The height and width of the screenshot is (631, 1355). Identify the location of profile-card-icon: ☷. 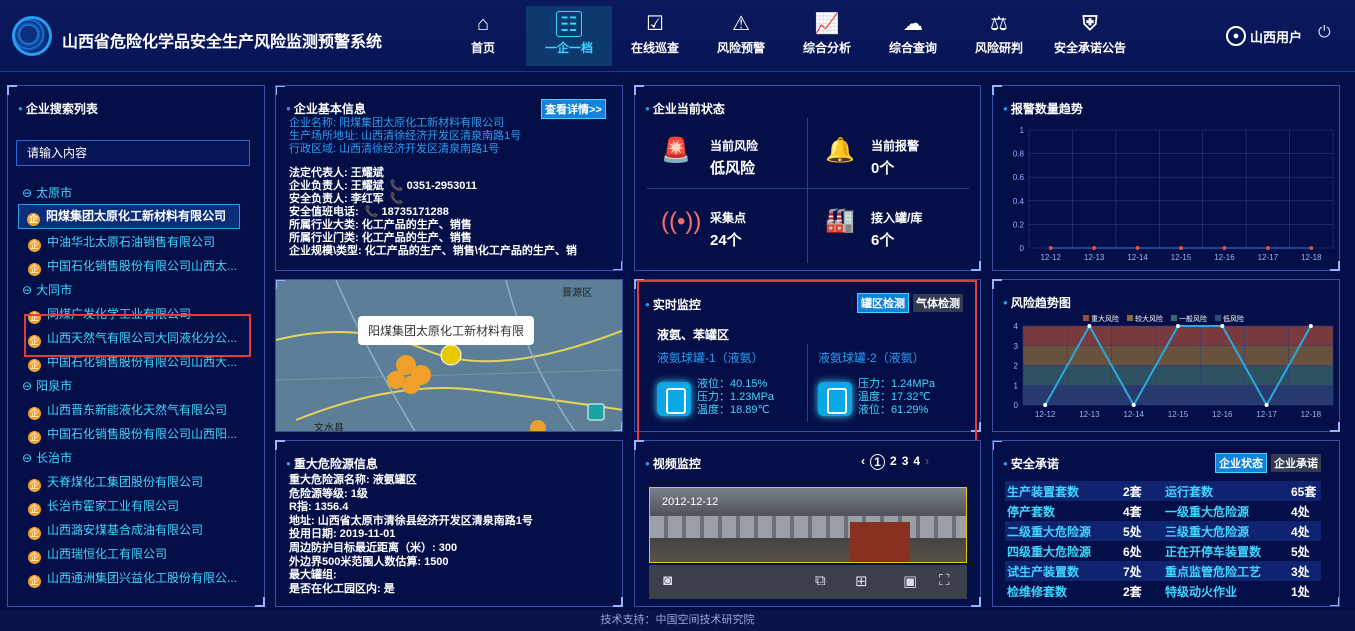
(569, 24).